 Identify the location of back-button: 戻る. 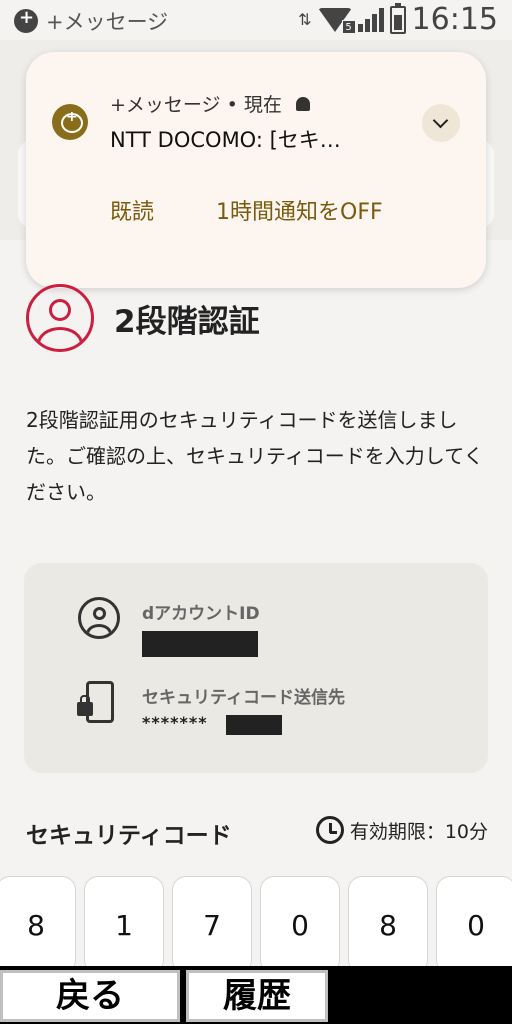
(90, 996).